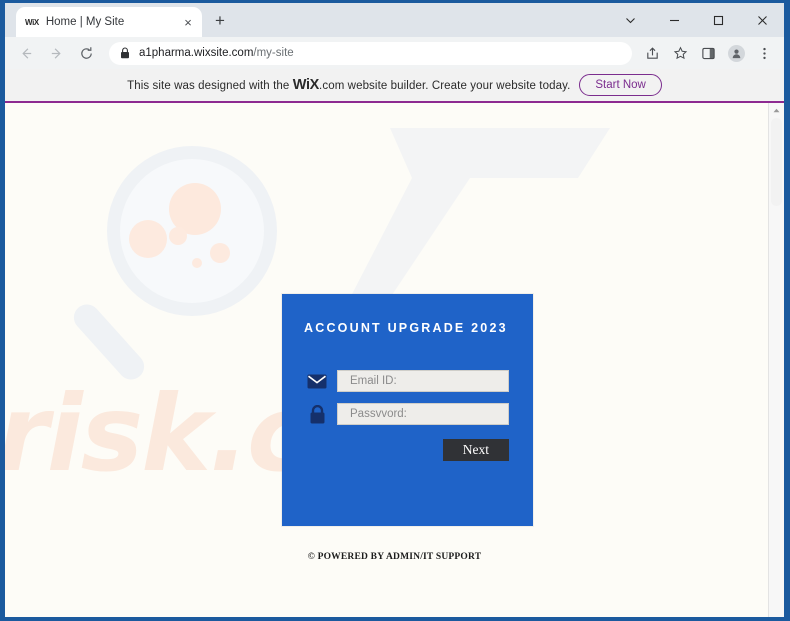  Describe the element at coordinates (208, 86) in the screenshot. I see `banner-text-before: This site was designed with the` at that location.